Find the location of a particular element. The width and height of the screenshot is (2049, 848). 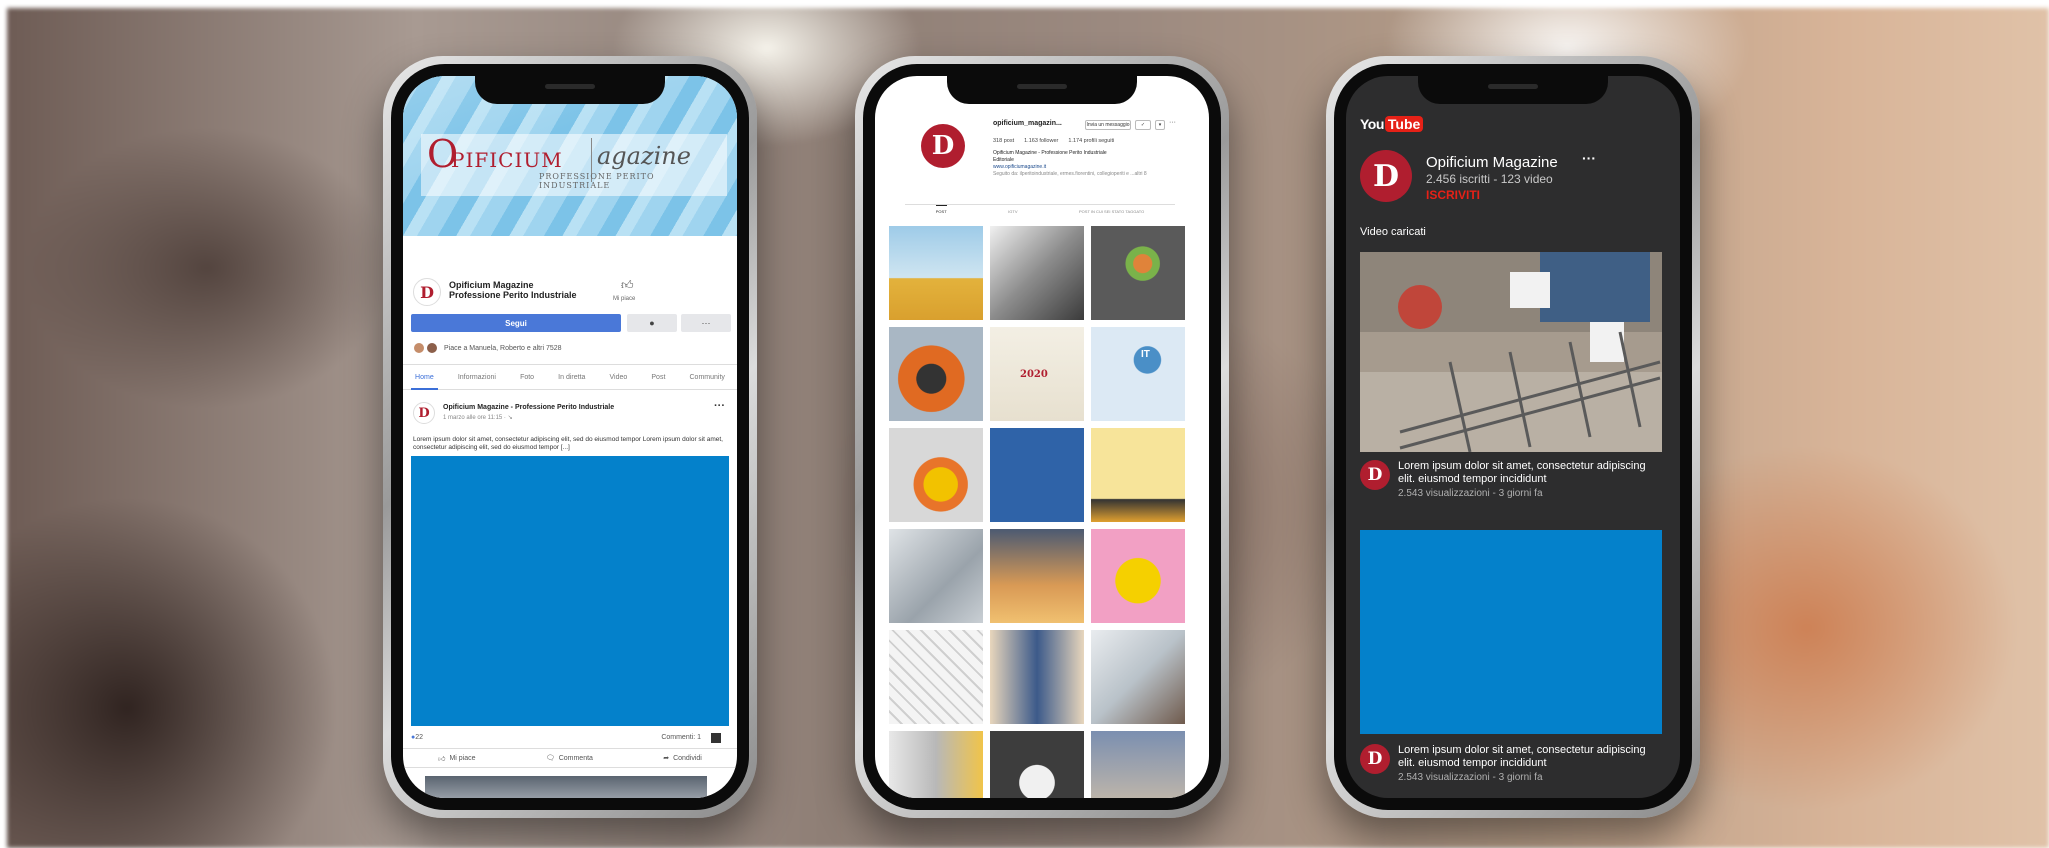

video-meta: 2.543 visualizzazioni - 3 giorni fa is located at coordinates (1470, 493).